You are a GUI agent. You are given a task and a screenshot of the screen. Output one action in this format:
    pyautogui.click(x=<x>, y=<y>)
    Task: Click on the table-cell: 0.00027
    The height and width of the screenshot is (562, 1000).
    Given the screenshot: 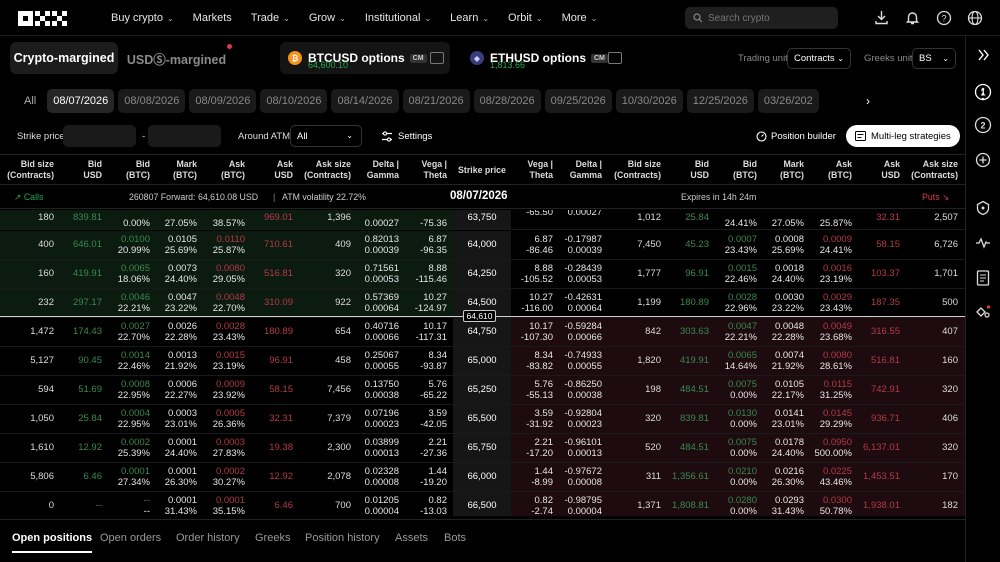 What is the action you would take?
    pyautogui.click(x=585, y=219)
    